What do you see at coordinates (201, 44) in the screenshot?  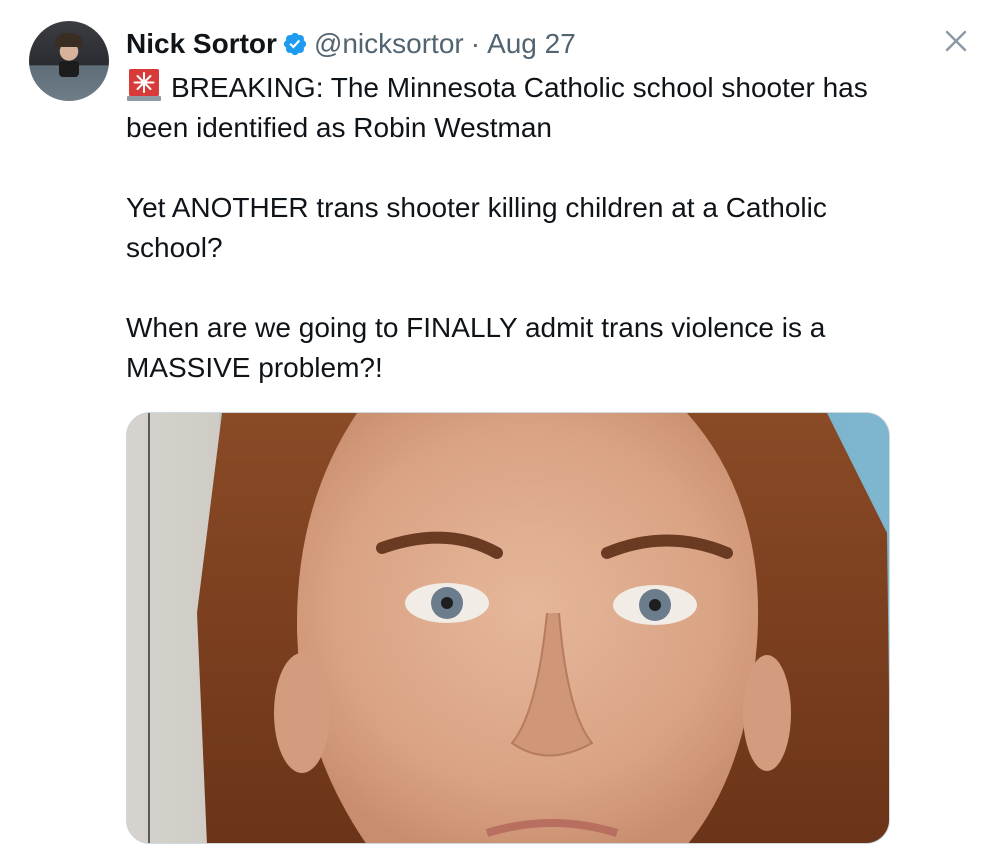 I see `author-display-name: Nick Sortor` at bounding box center [201, 44].